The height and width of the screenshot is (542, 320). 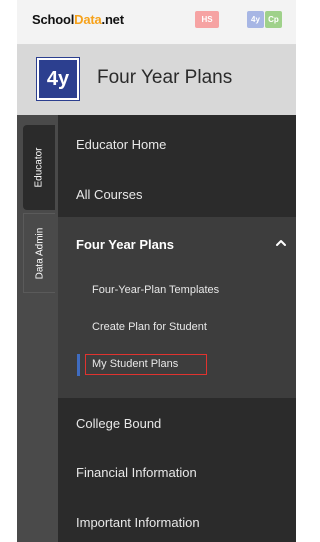 I want to click on menu-item-college-bound: College Bound, so click(x=118, y=423).